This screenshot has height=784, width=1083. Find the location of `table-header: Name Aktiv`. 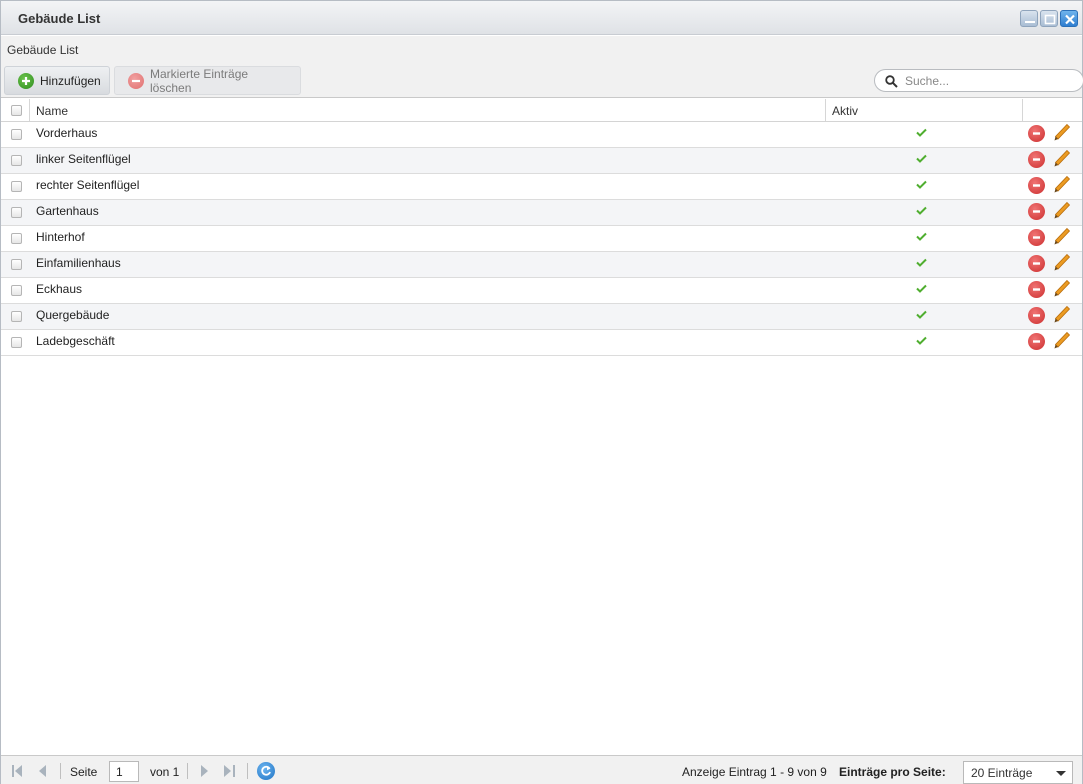

table-header: Name Aktiv is located at coordinates (541, 110).